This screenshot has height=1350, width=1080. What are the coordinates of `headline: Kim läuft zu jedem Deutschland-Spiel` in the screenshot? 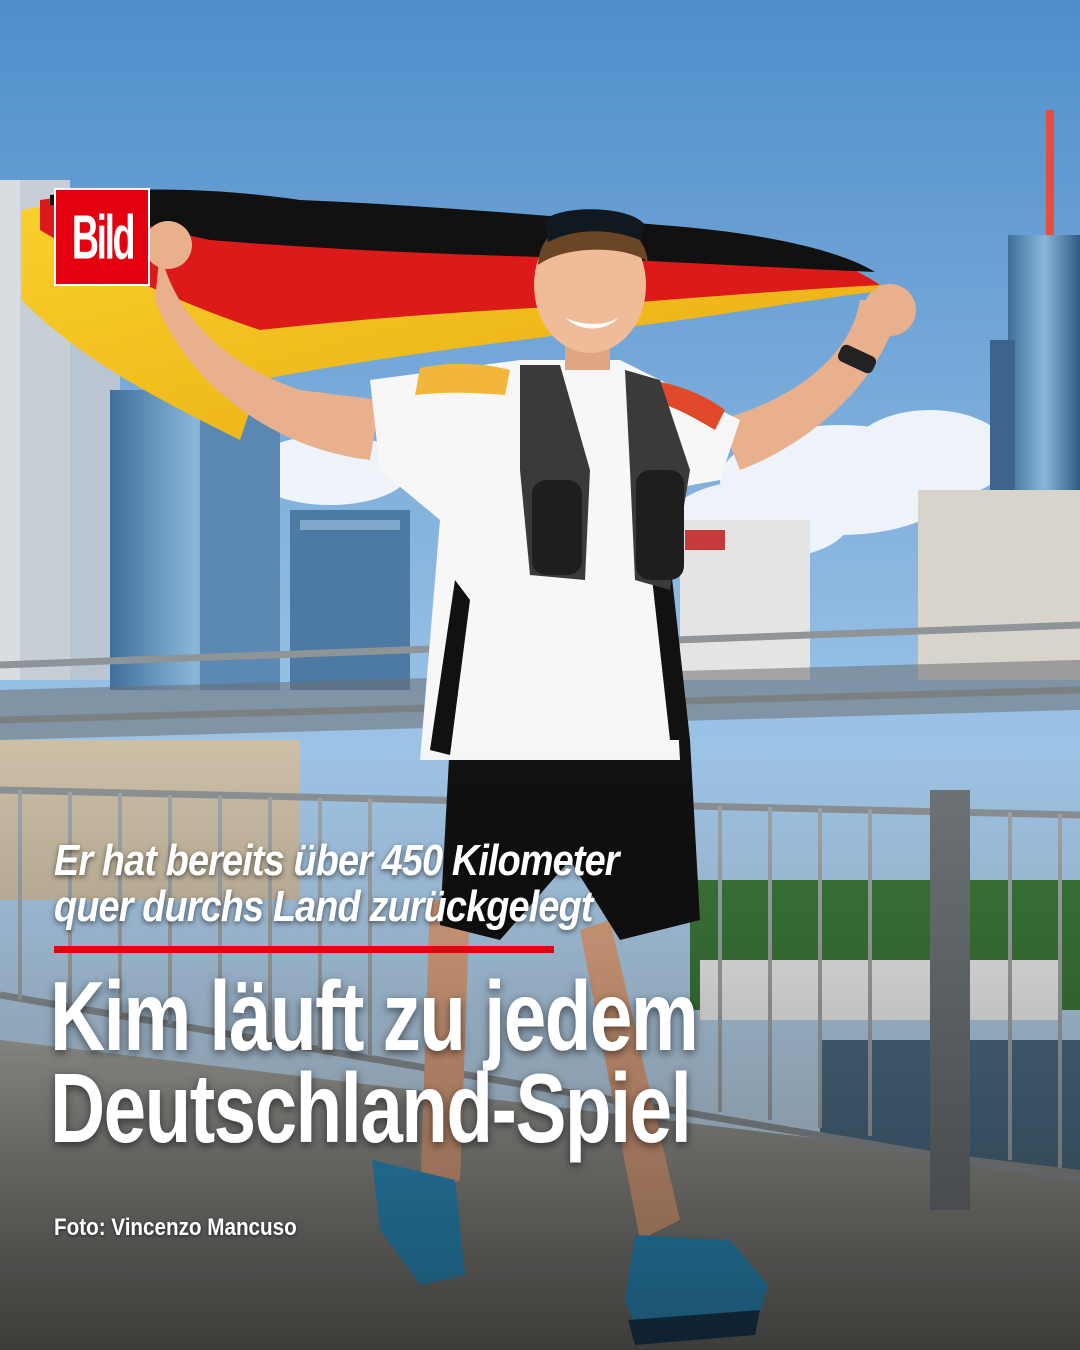 It's located at (440, 1062).